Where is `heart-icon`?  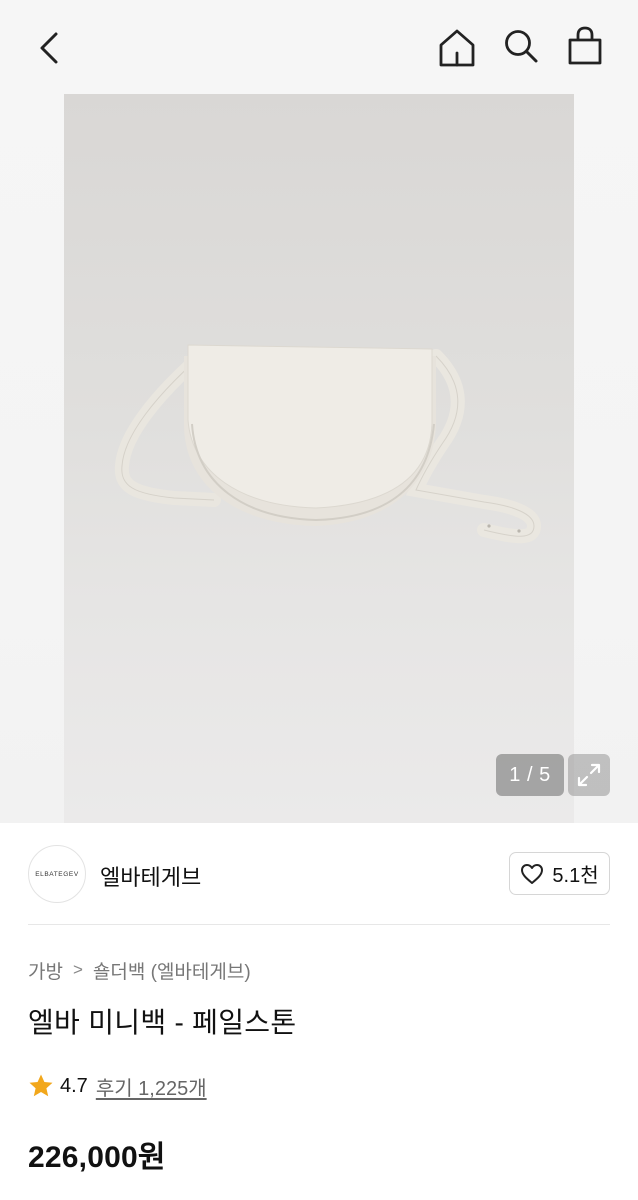 heart-icon is located at coordinates (532, 873).